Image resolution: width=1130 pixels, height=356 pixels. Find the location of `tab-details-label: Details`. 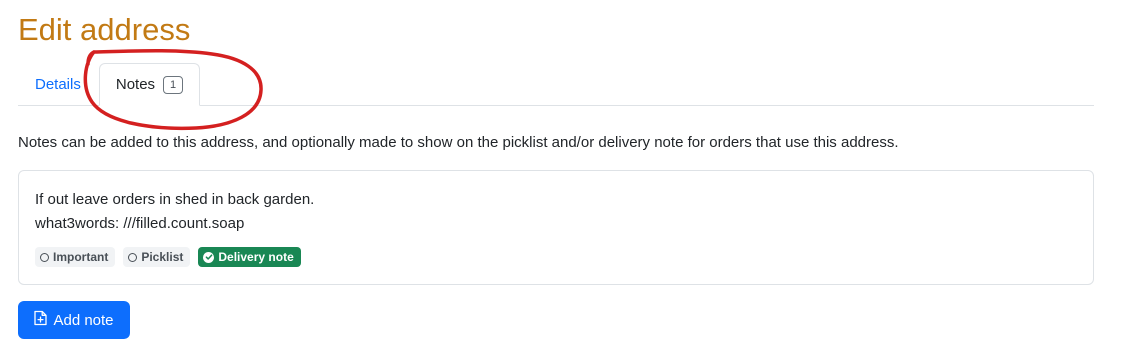

tab-details-label: Details is located at coordinates (58, 84).